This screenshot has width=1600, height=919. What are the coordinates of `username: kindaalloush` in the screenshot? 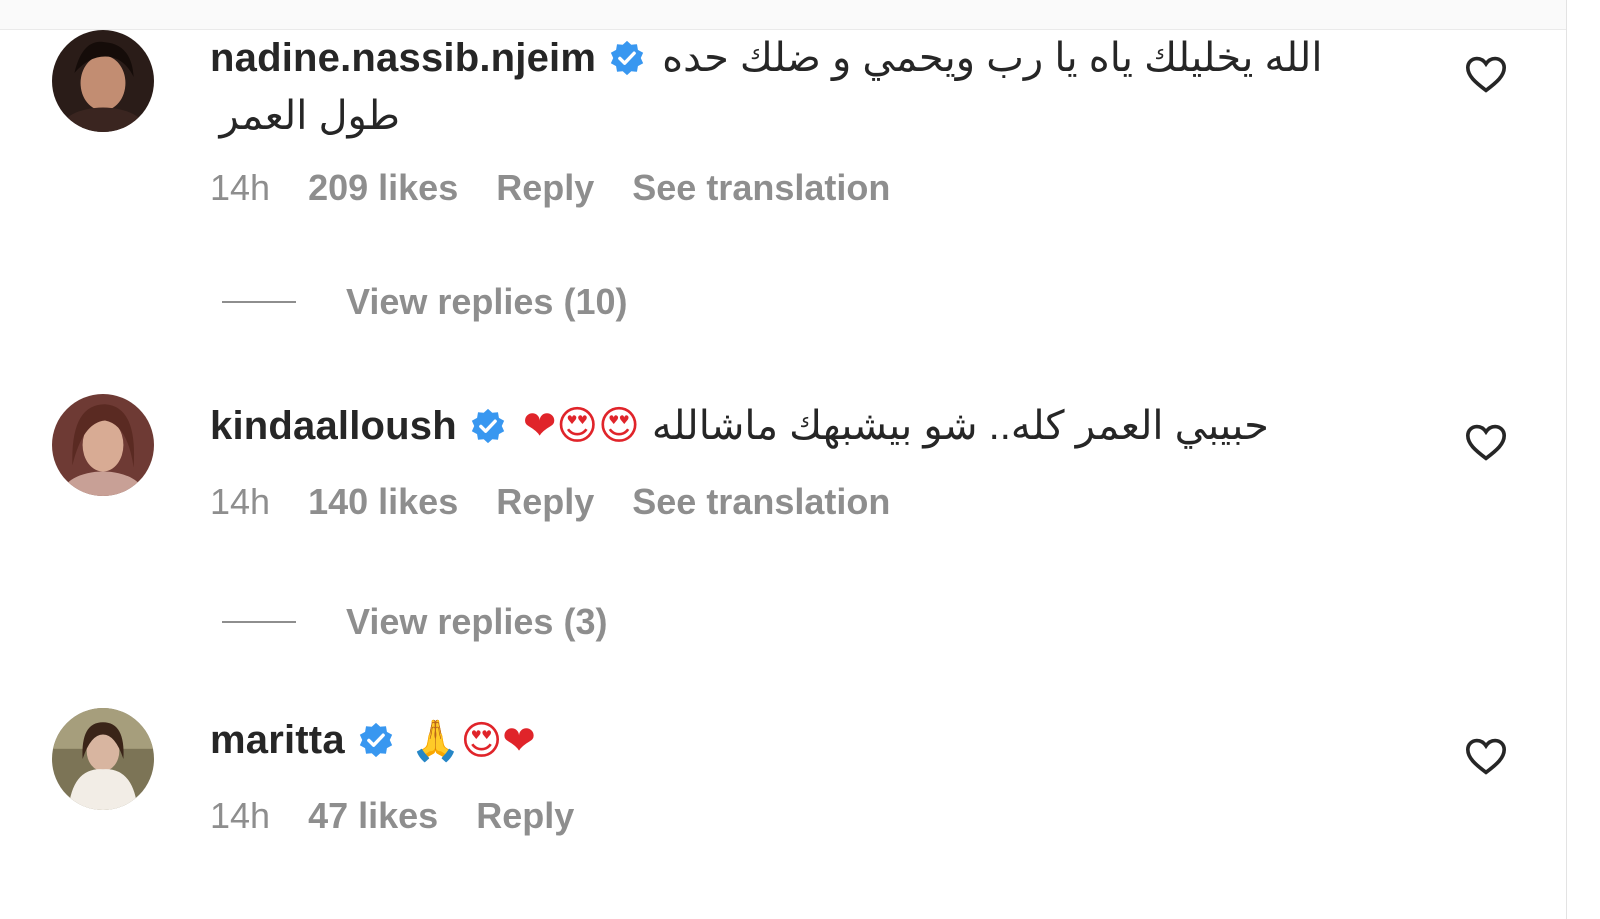 It's located at (333, 426).